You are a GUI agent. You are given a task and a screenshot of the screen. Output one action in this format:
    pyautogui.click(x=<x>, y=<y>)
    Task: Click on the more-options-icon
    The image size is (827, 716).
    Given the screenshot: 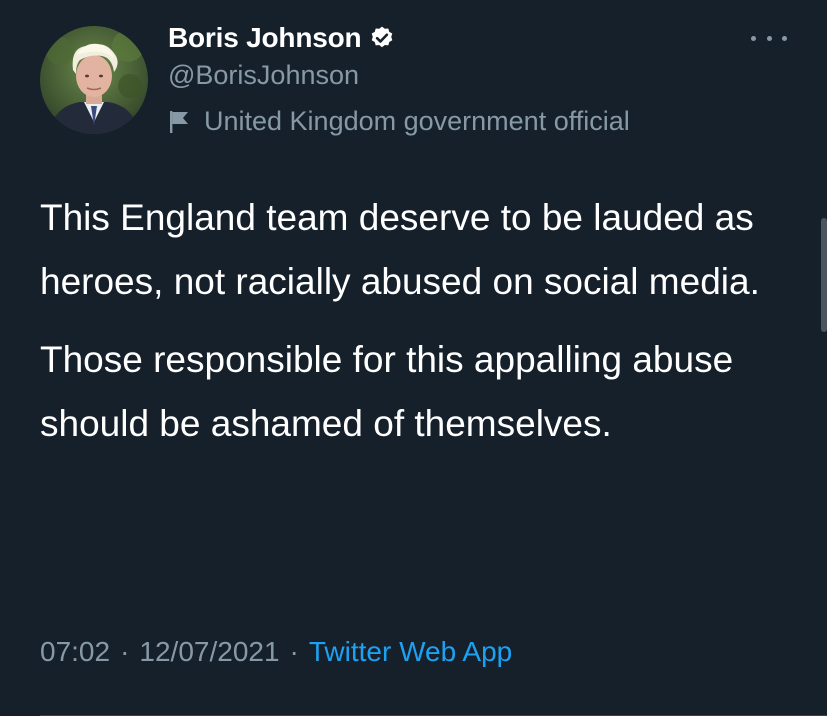 What is the action you would take?
    pyautogui.click(x=769, y=38)
    